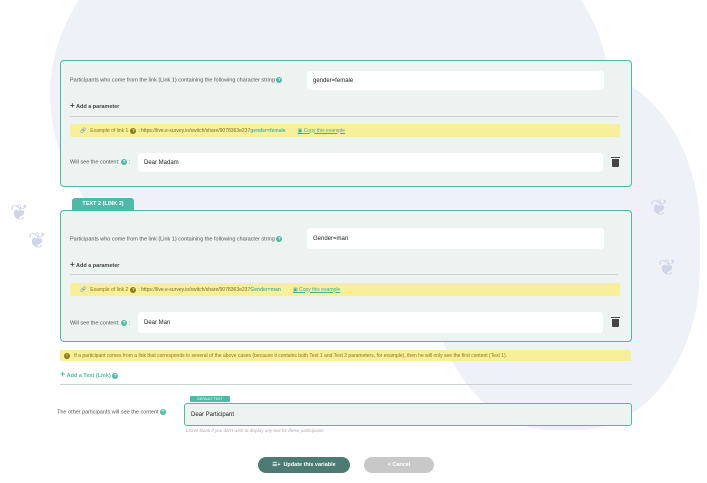  Describe the element at coordinates (100, 323) in the screenshot. I see `text-2-content-label: Will see the content: ? :` at that location.